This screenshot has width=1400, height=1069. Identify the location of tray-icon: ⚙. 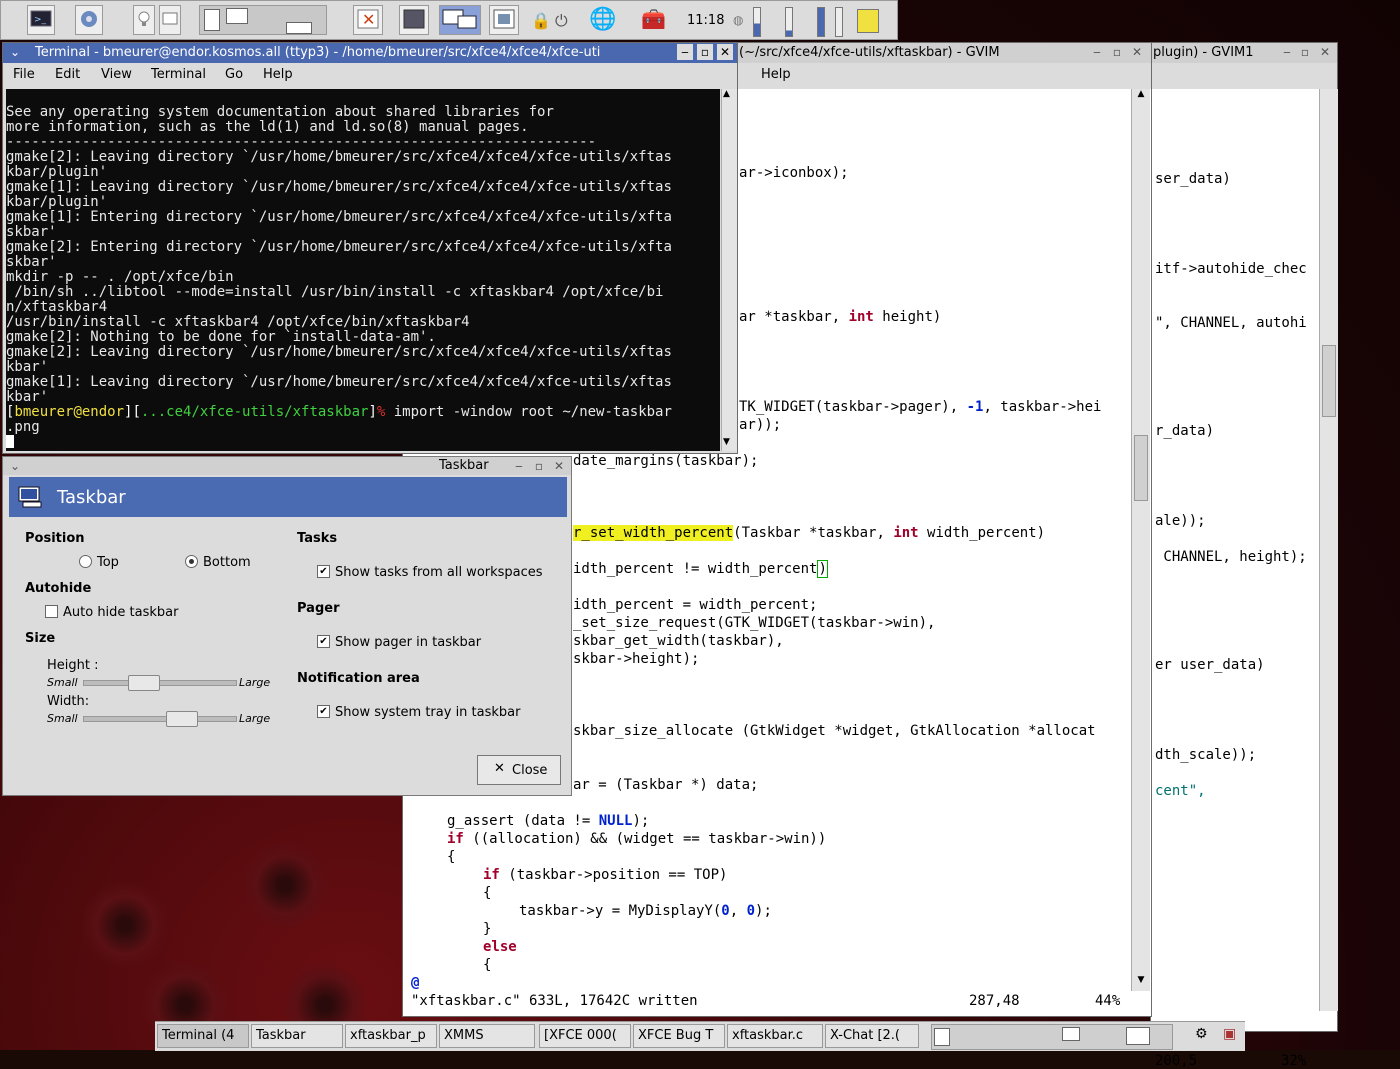
(1201, 1034).